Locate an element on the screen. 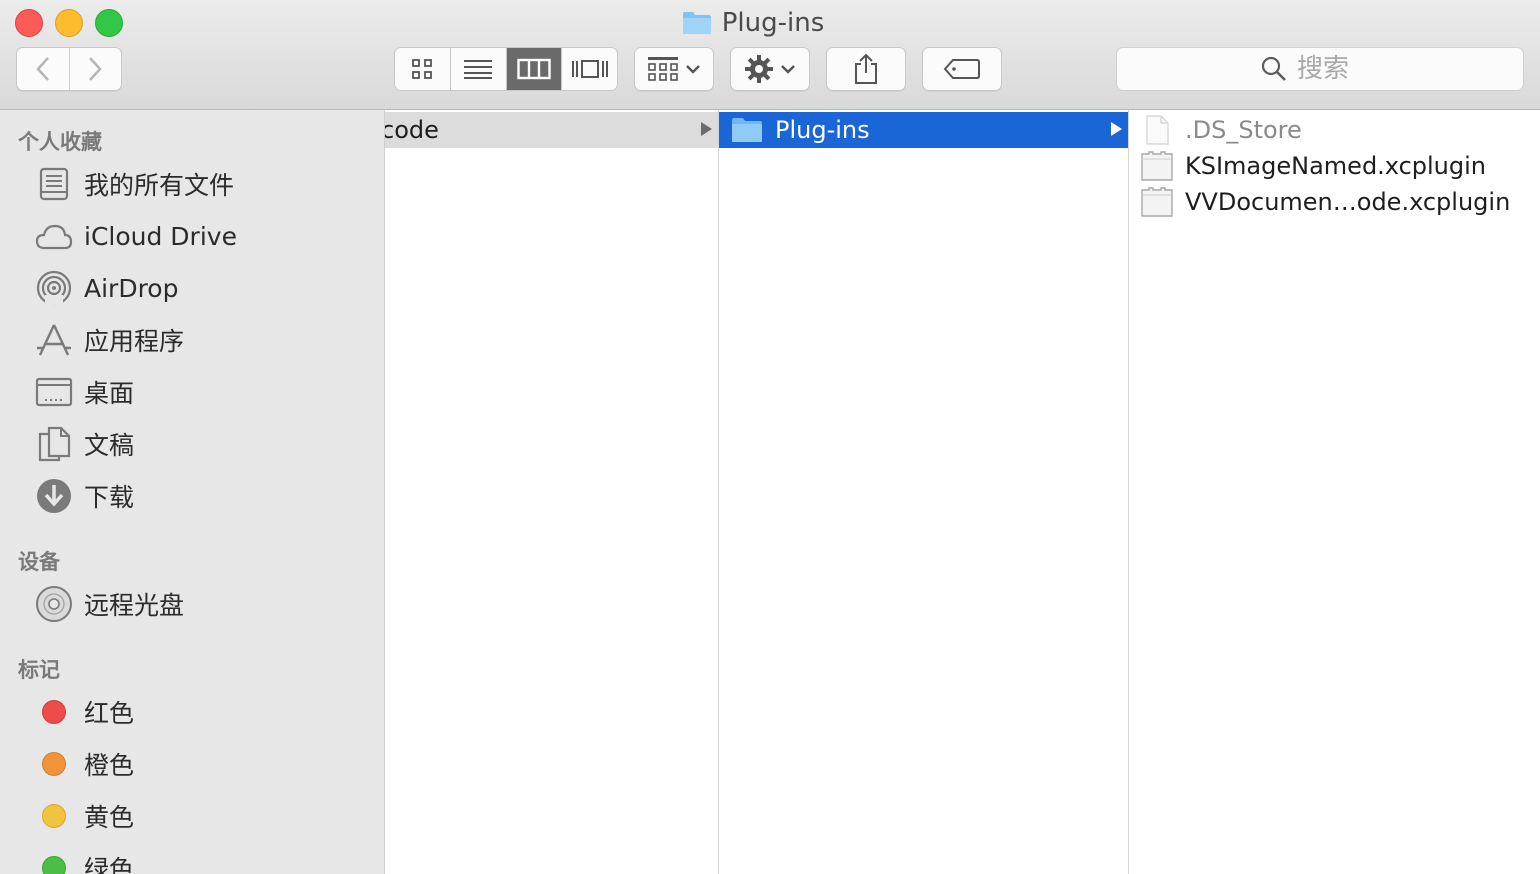  coverflow-view-button is located at coordinates (589, 69).